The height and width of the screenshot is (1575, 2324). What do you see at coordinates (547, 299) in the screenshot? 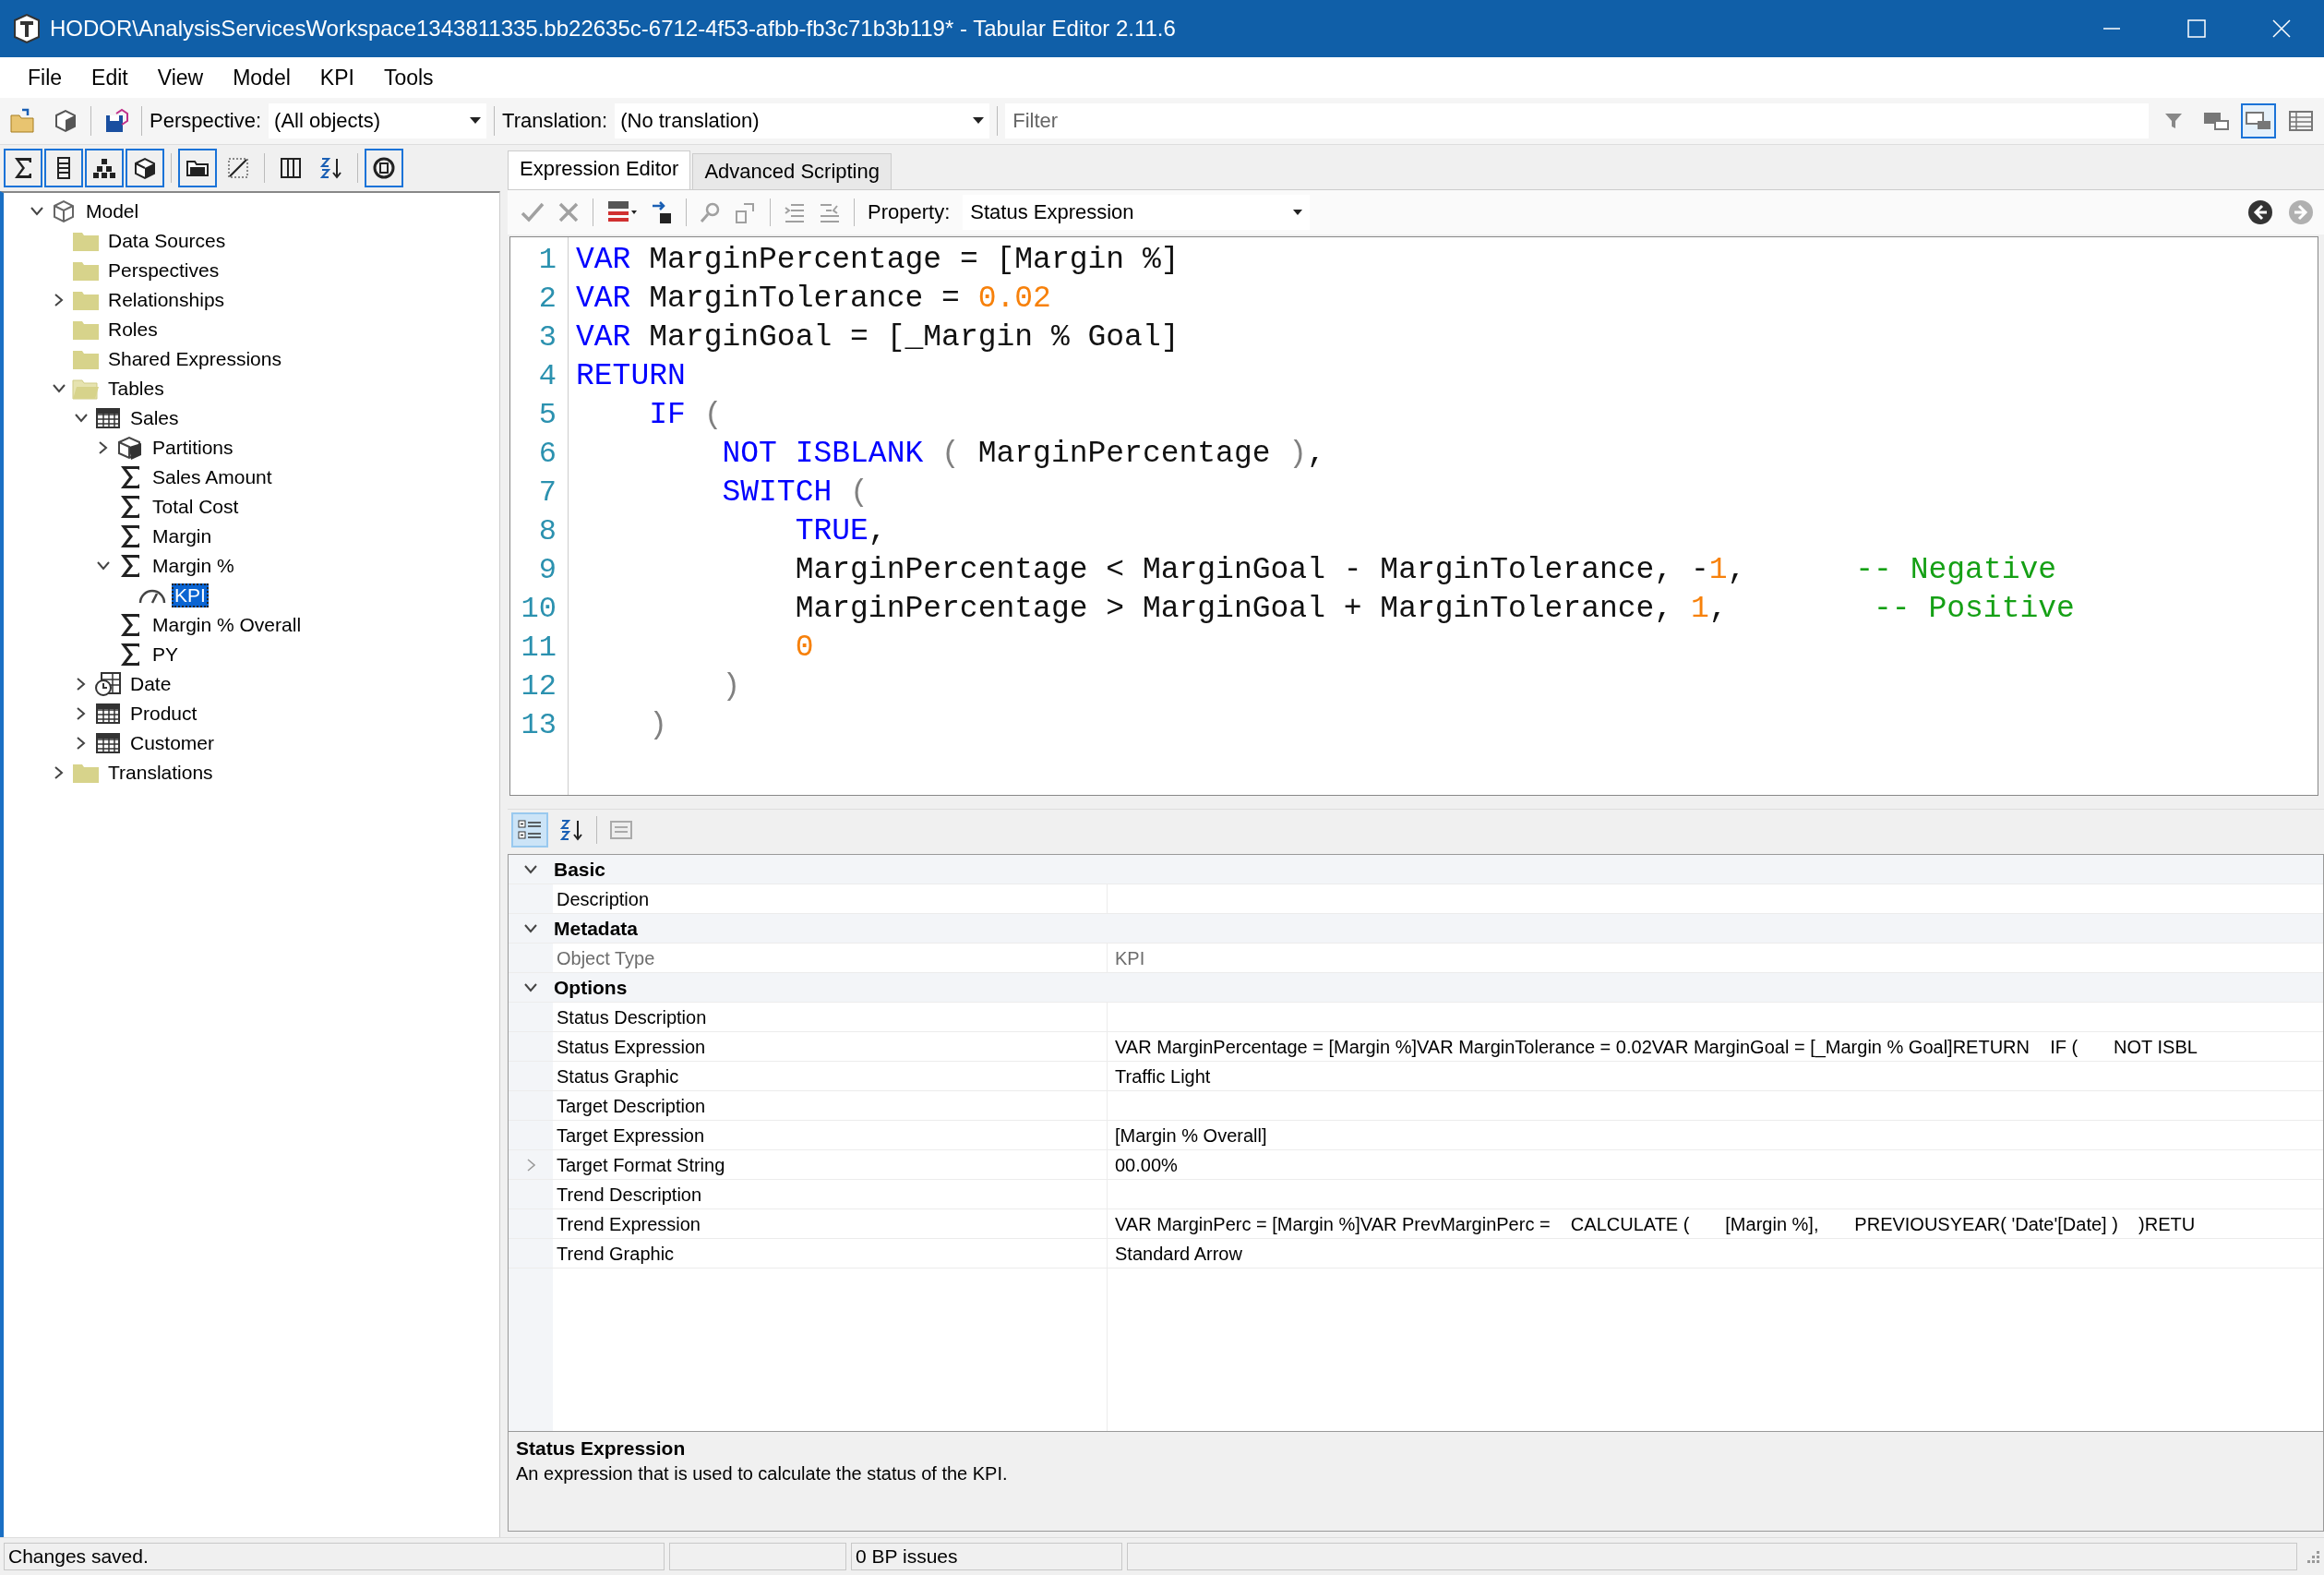
I see `line-number: 2` at bounding box center [547, 299].